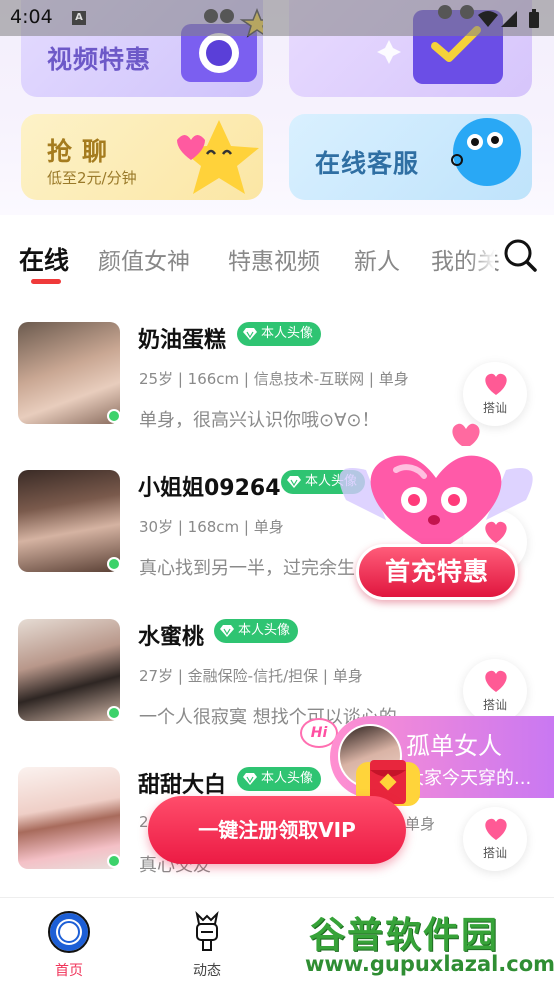 The height and width of the screenshot is (985, 554). What do you see at coordinates (69, 932) in the screenshot?
I see `home-ring-icon` at bounding box center [69, 932].